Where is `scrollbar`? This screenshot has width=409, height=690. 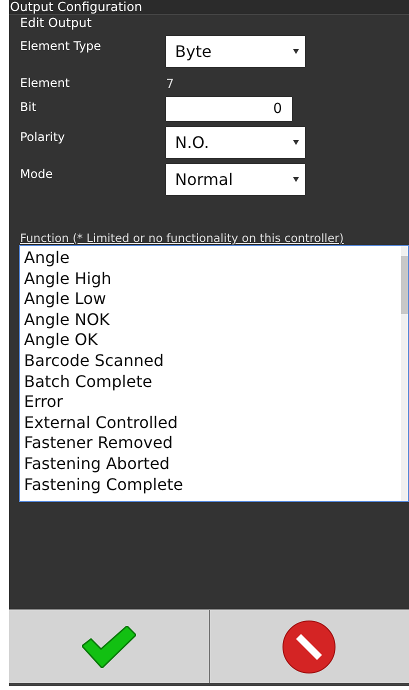 scrollbar is located at coordinates (404, 373).